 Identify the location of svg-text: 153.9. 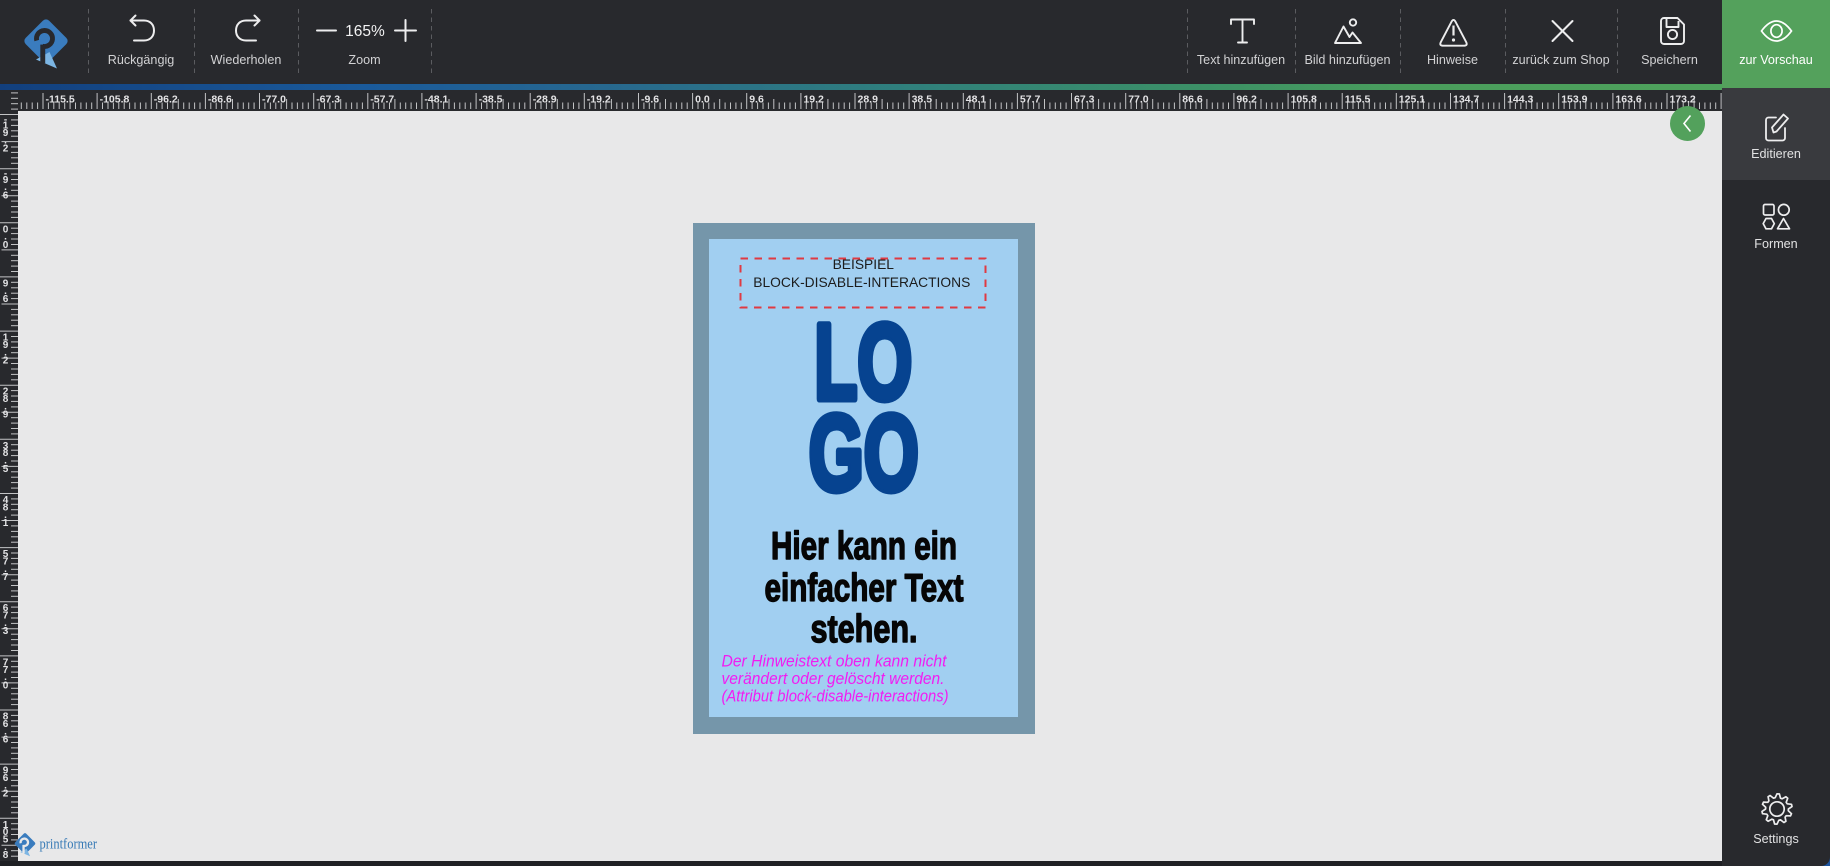
(1574, 100).